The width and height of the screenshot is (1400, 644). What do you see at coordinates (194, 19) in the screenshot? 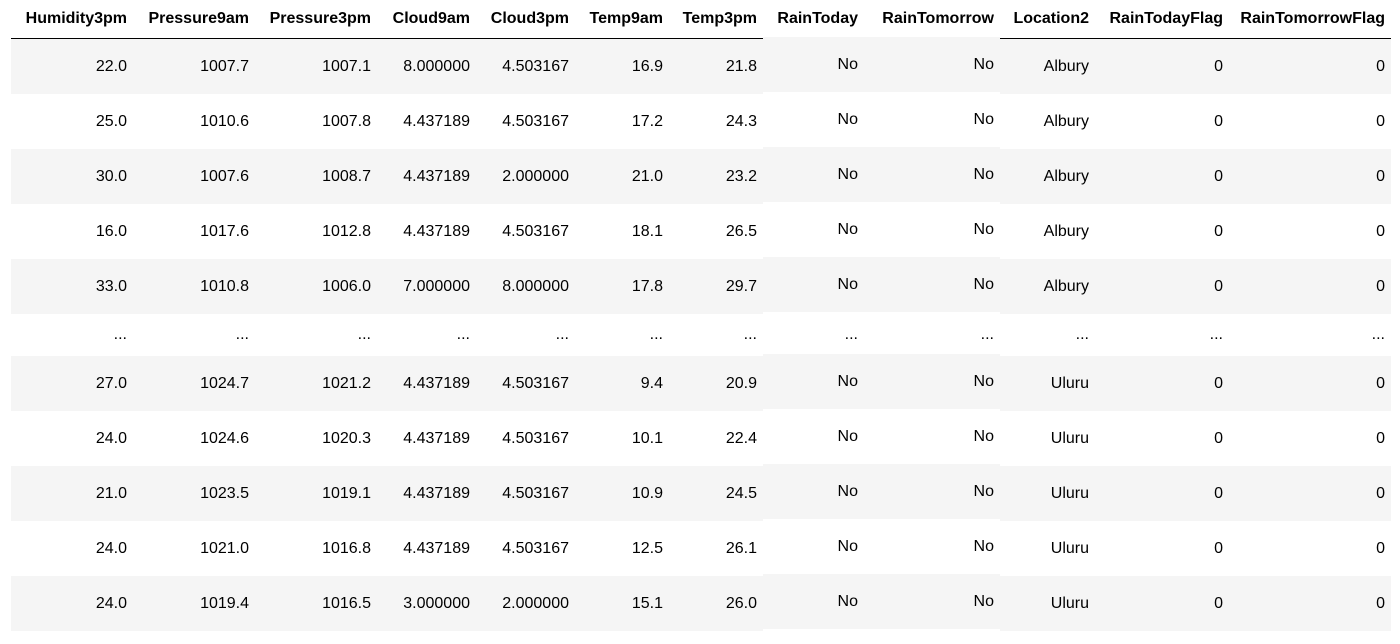
I see `column-header-pressure9am: Pressure9am` at bounding box center [194, 19].